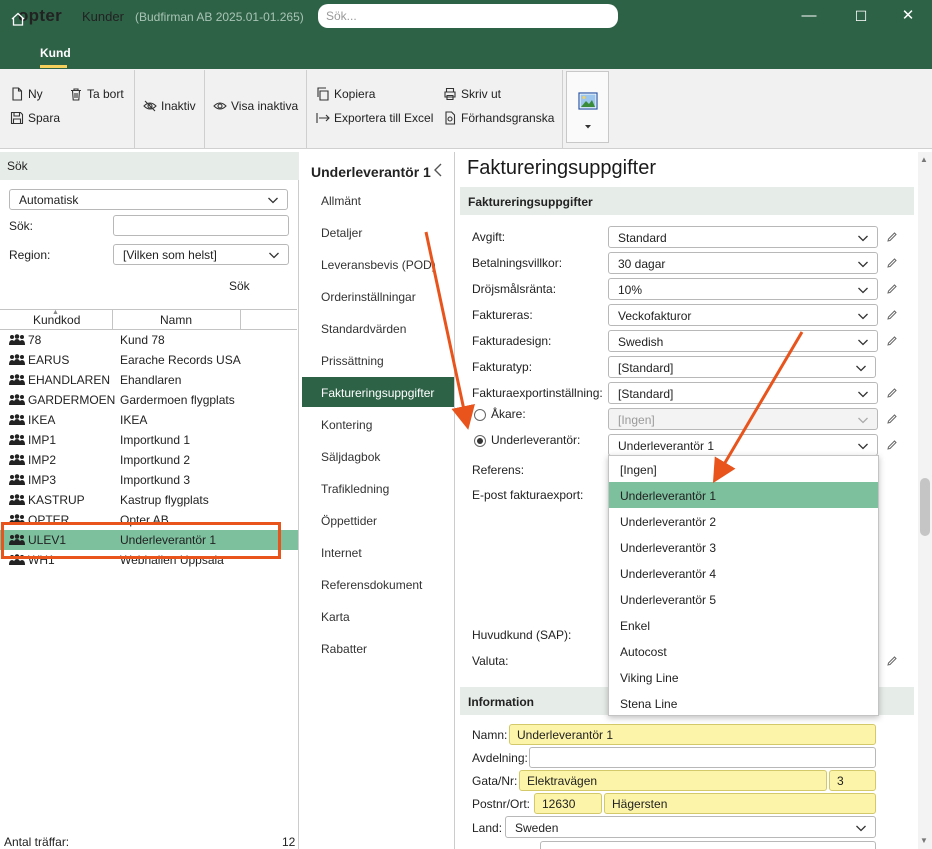 The height and width of the screenshot is (849, 932). What do you see at coordinates (743, 677) in the screenshot?
I see `dropdown-option: Viking Line` at bounding box center [743, 677].